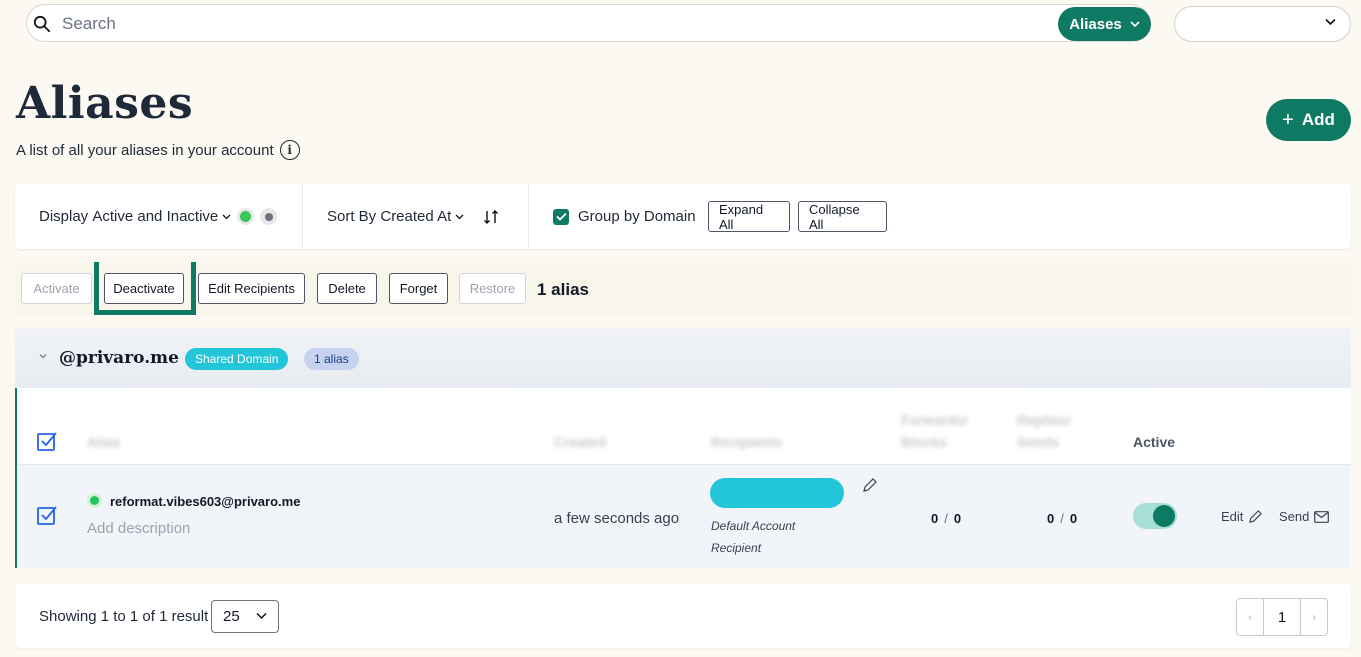 The height and width of the screenshot is (657, 1361). Describe the element at coordinates (1095, 24) in the screenshot. I see `search-scope-label: Aliases` at that location.